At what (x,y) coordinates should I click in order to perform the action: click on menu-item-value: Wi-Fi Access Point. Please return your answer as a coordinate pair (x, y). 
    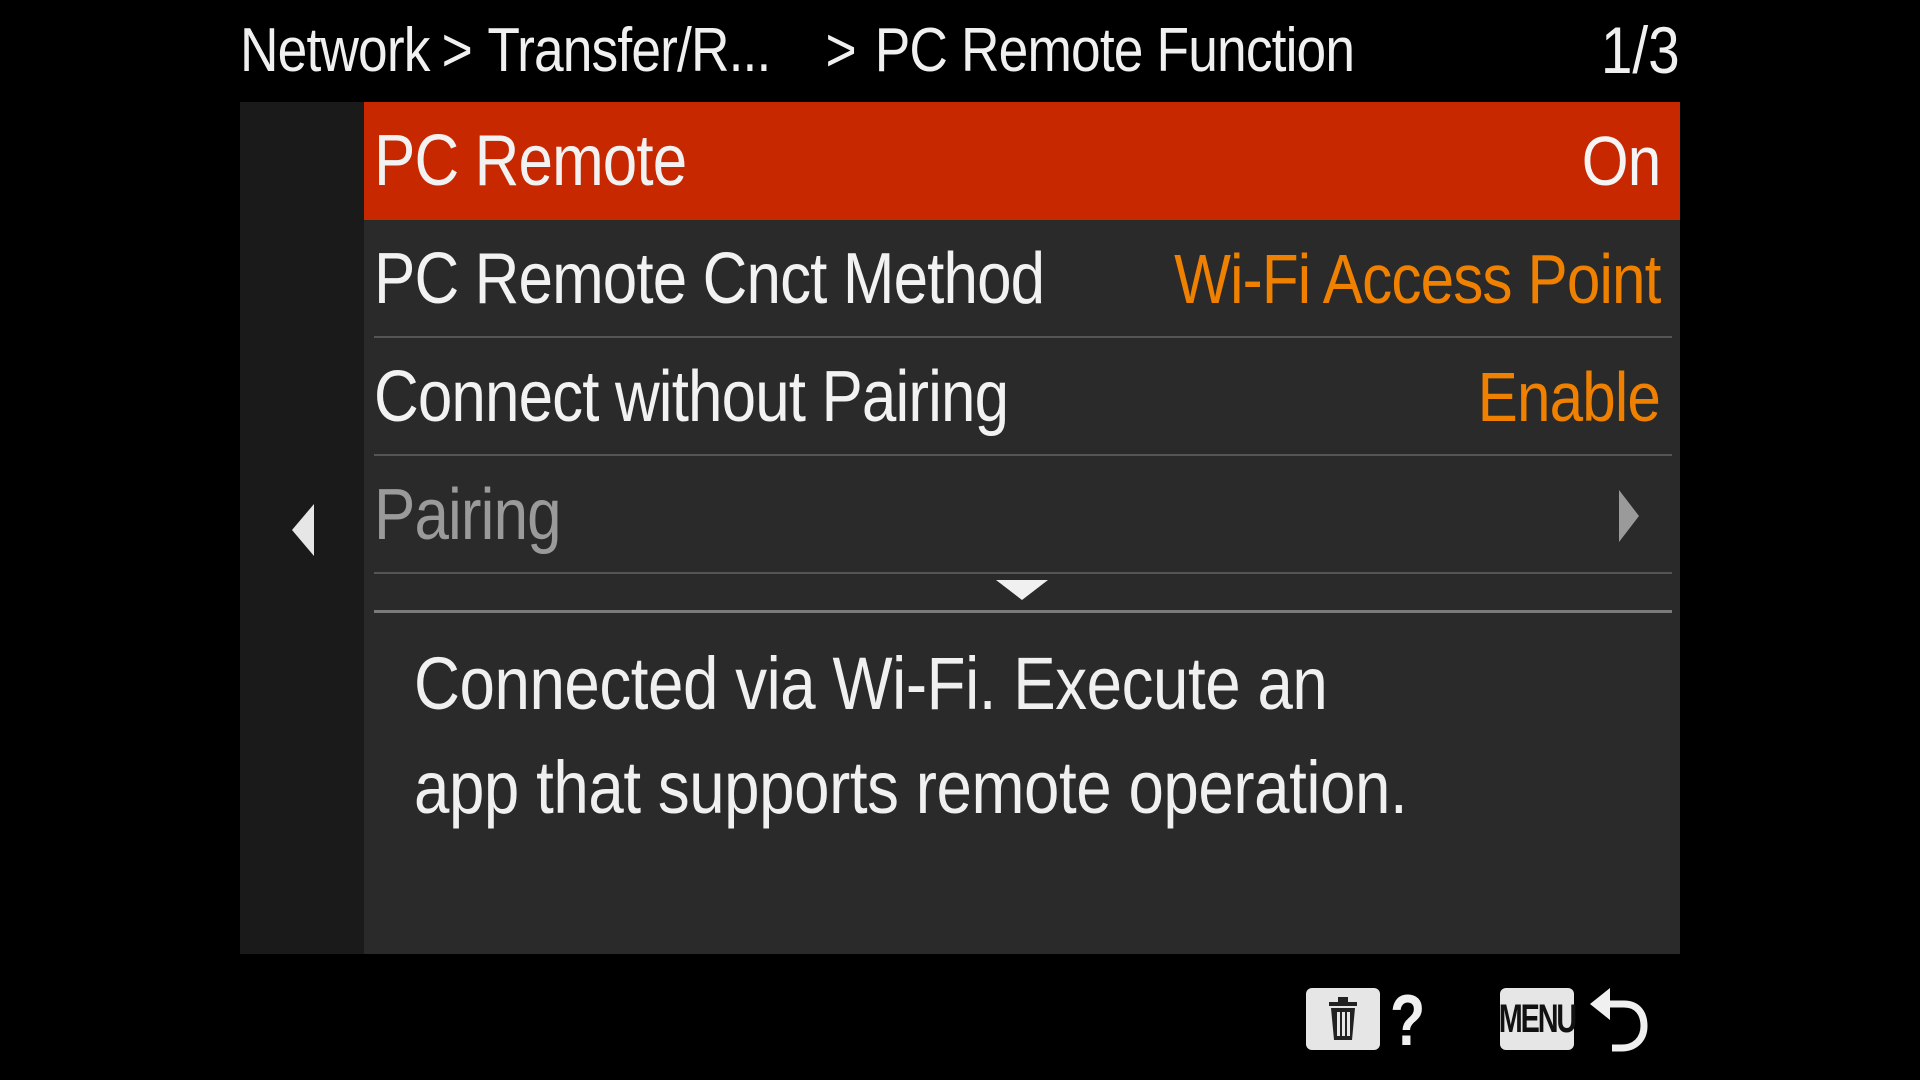
    Looking at the image, I should click on (1417, 279).